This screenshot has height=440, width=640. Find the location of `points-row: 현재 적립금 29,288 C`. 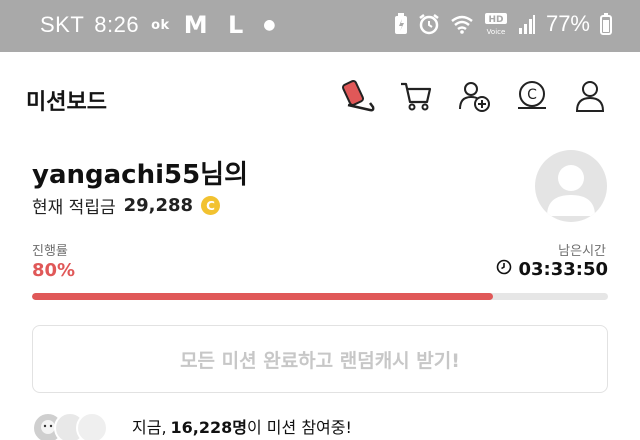

points-row: 현재 적립금 29,288 C is located at coordinates (126, 205).